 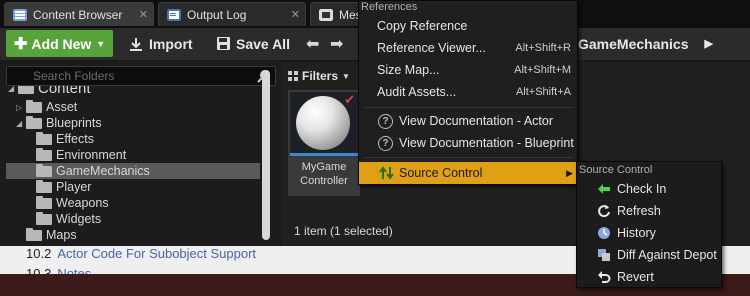 What do you see at coordinates (74, 123) in the screenshot?
I see `folder-label: Blueprints` at bounding box center [74, 123].